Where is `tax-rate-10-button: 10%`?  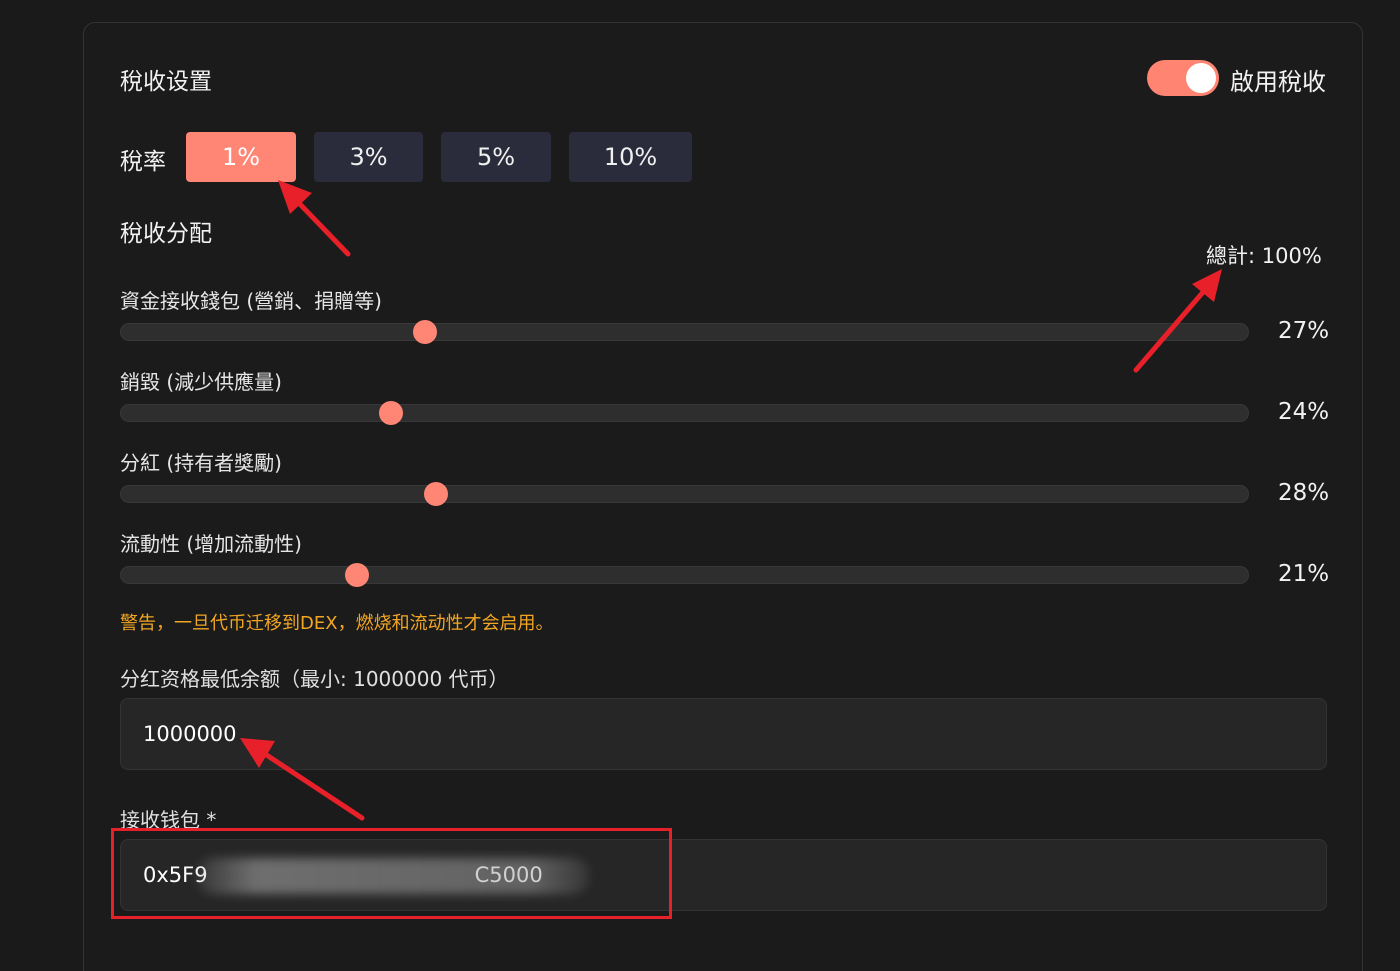
tax-rate-10-button: 10% is located at coordinates (630, 157).